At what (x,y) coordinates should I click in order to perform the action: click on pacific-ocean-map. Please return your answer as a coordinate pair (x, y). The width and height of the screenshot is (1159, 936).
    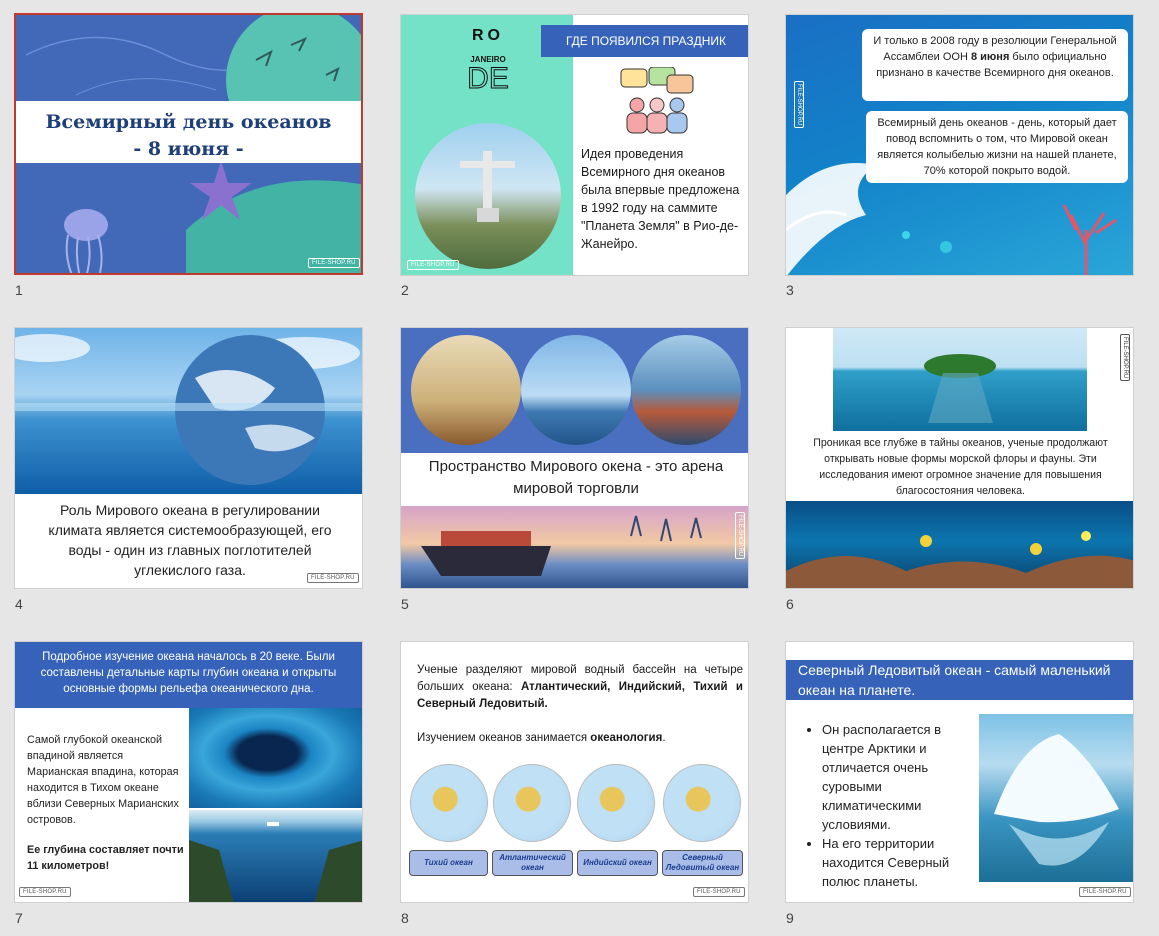
    Looking at the image, I should click on (449, 803).